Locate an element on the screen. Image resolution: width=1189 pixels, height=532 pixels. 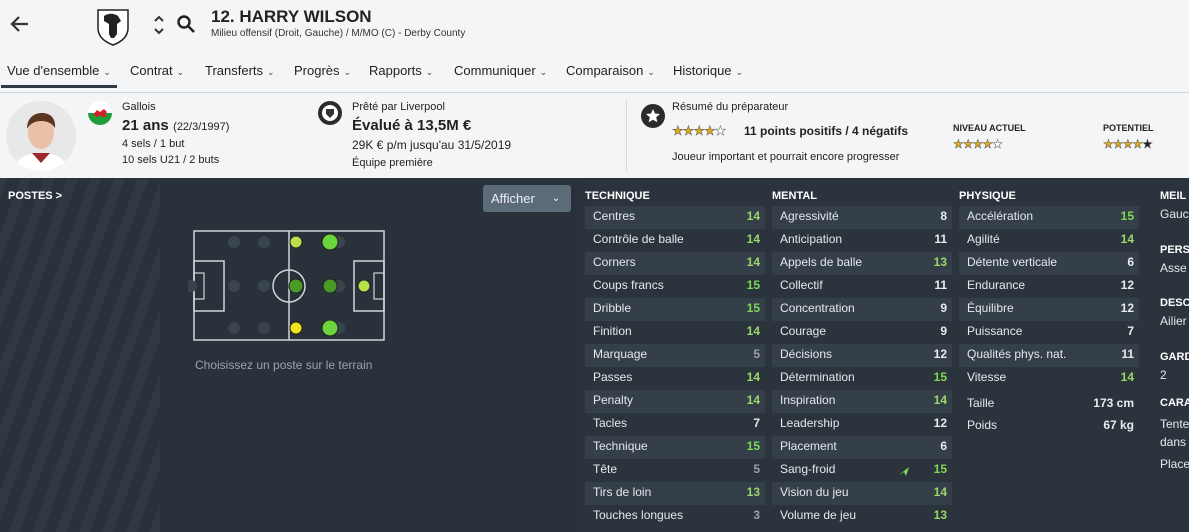
back-arrow-icon is located at coordinates (20, 24).